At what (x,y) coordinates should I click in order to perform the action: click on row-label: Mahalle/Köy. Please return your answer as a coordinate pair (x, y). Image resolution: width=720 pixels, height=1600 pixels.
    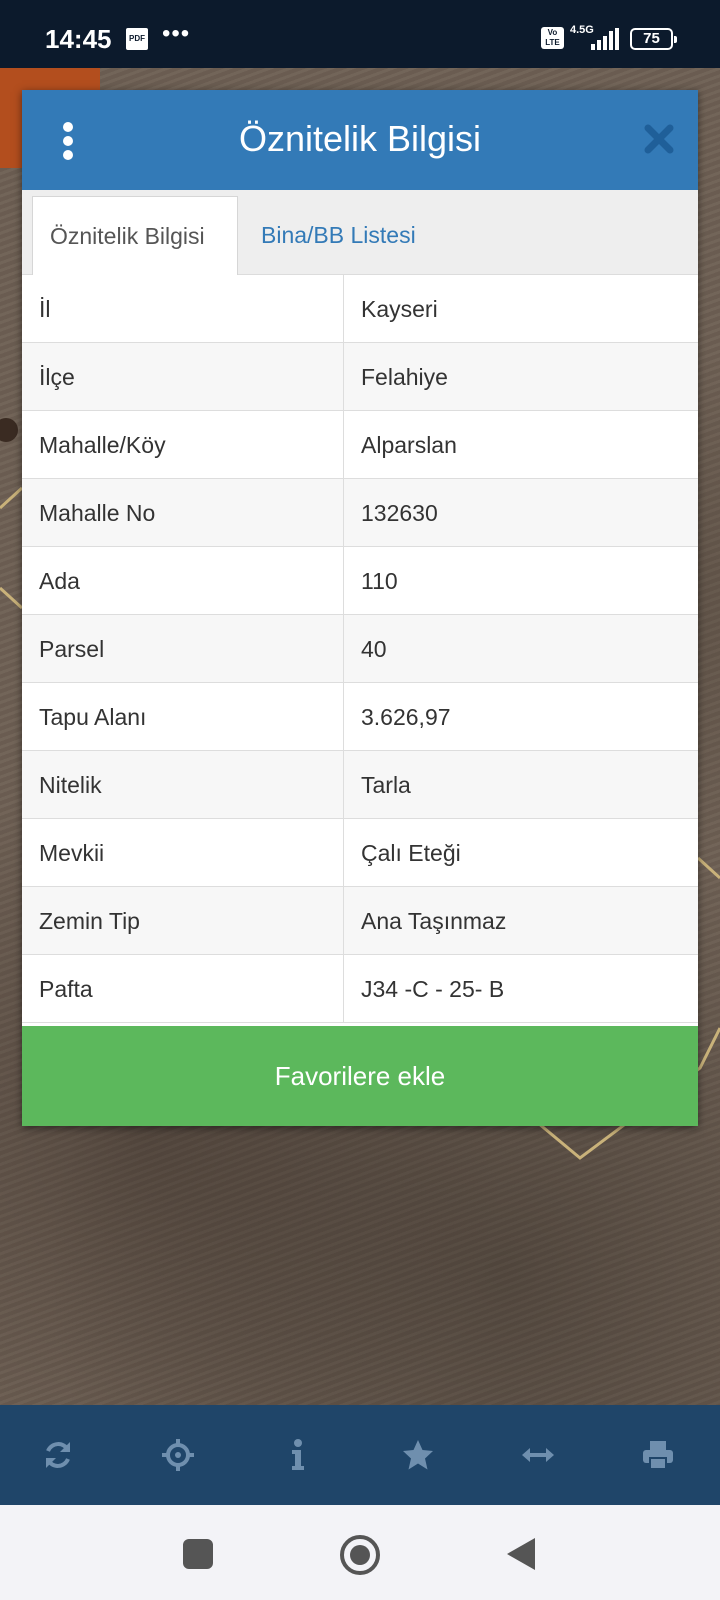
    Looking at the image, I should click on (102, 445).